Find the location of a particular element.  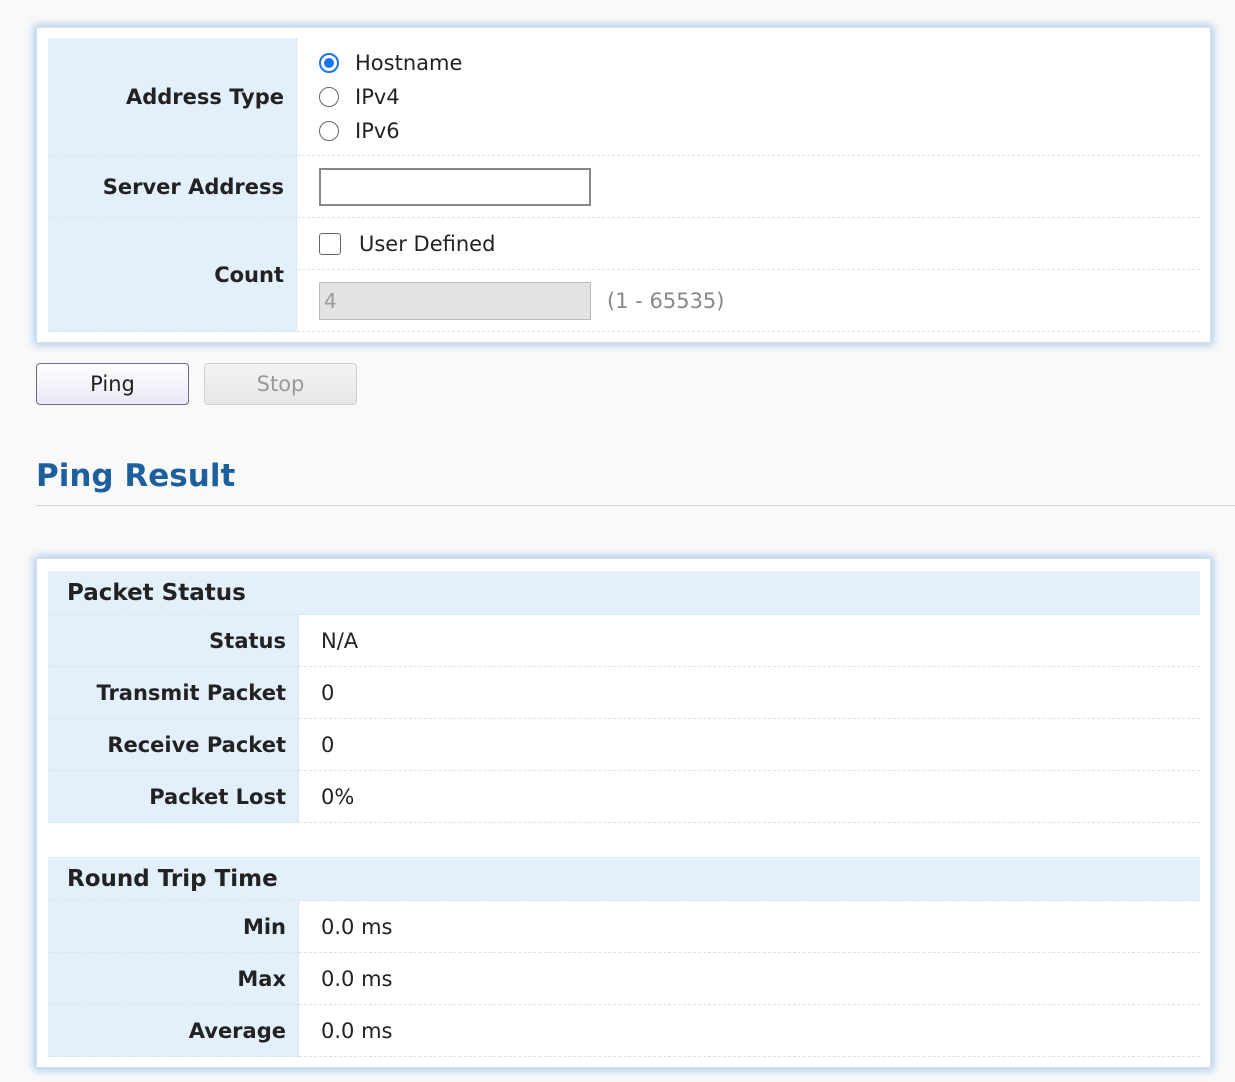

server-address-cell is located at coordinates (748, 187).